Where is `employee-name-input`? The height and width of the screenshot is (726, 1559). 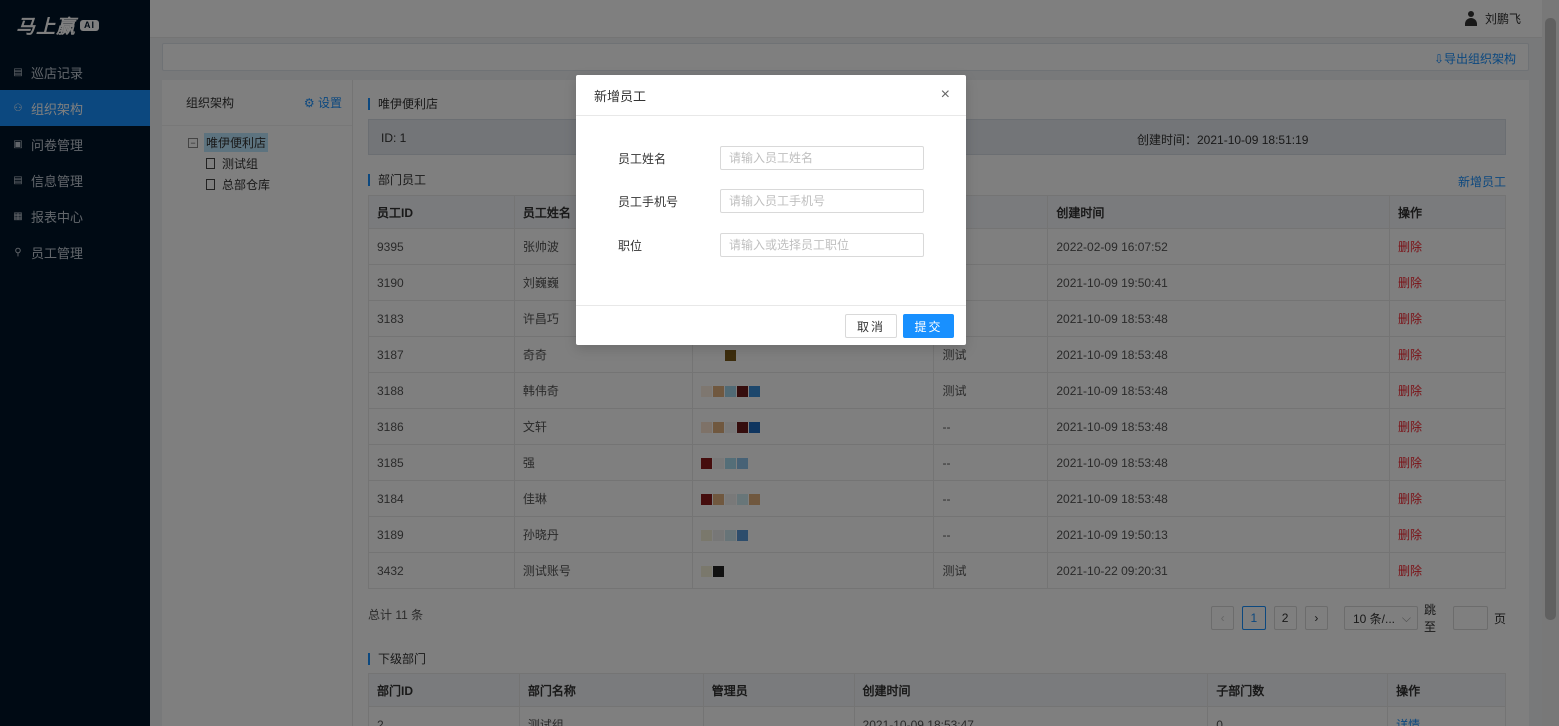 employee-name-input is located at coordinates (822, 158).